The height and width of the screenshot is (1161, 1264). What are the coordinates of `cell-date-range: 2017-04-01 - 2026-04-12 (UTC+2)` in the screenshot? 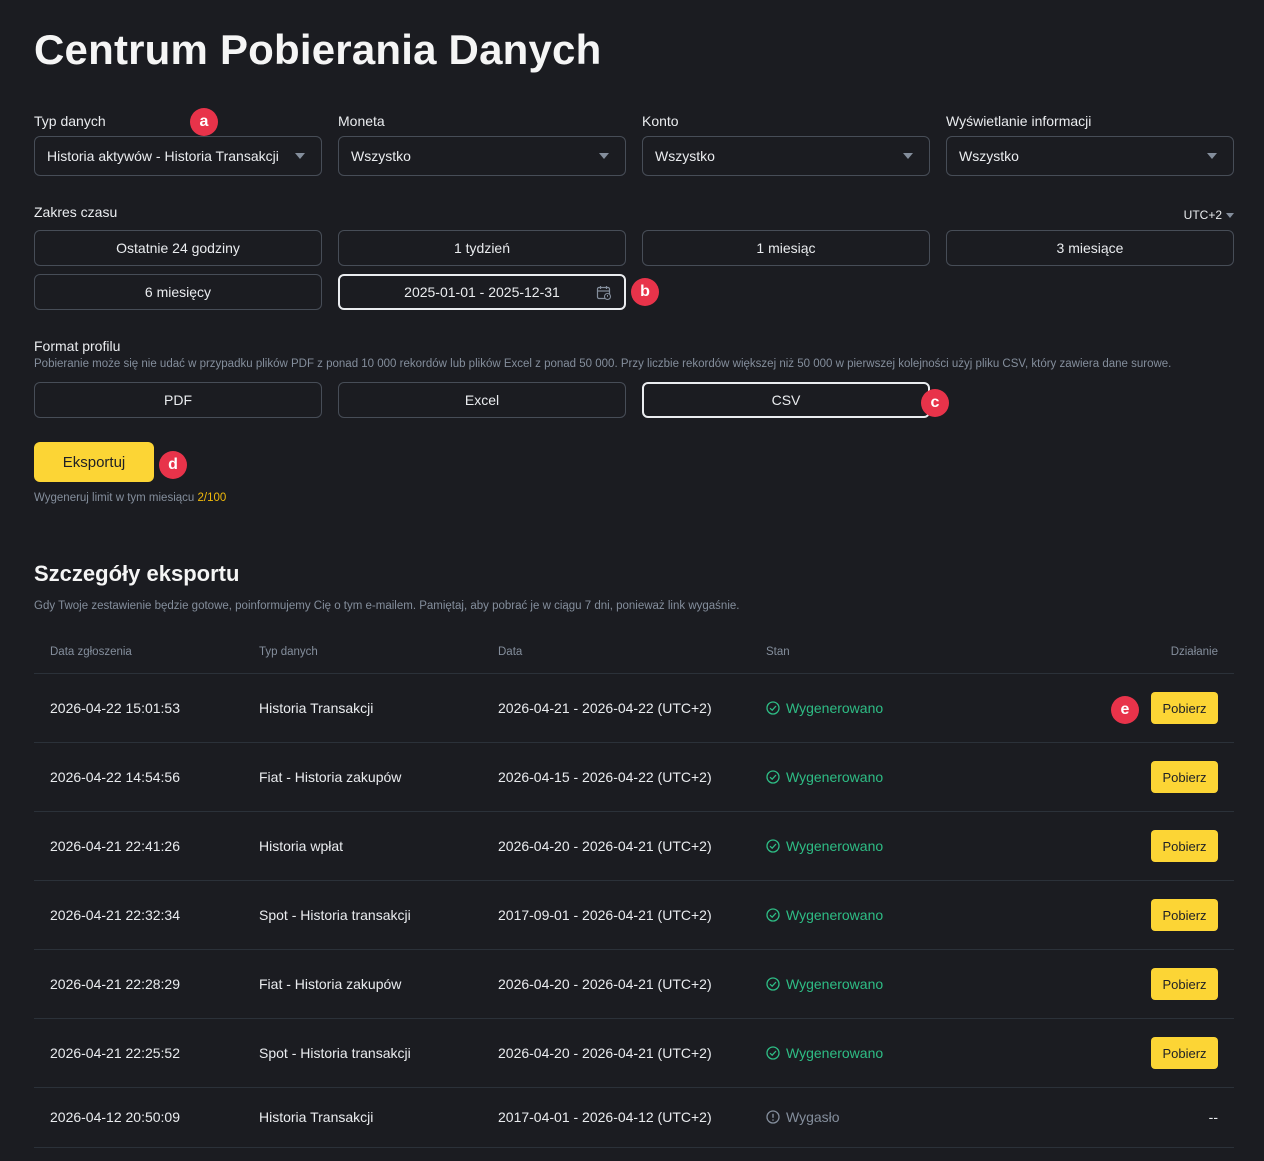 It's located at (605, 1117).